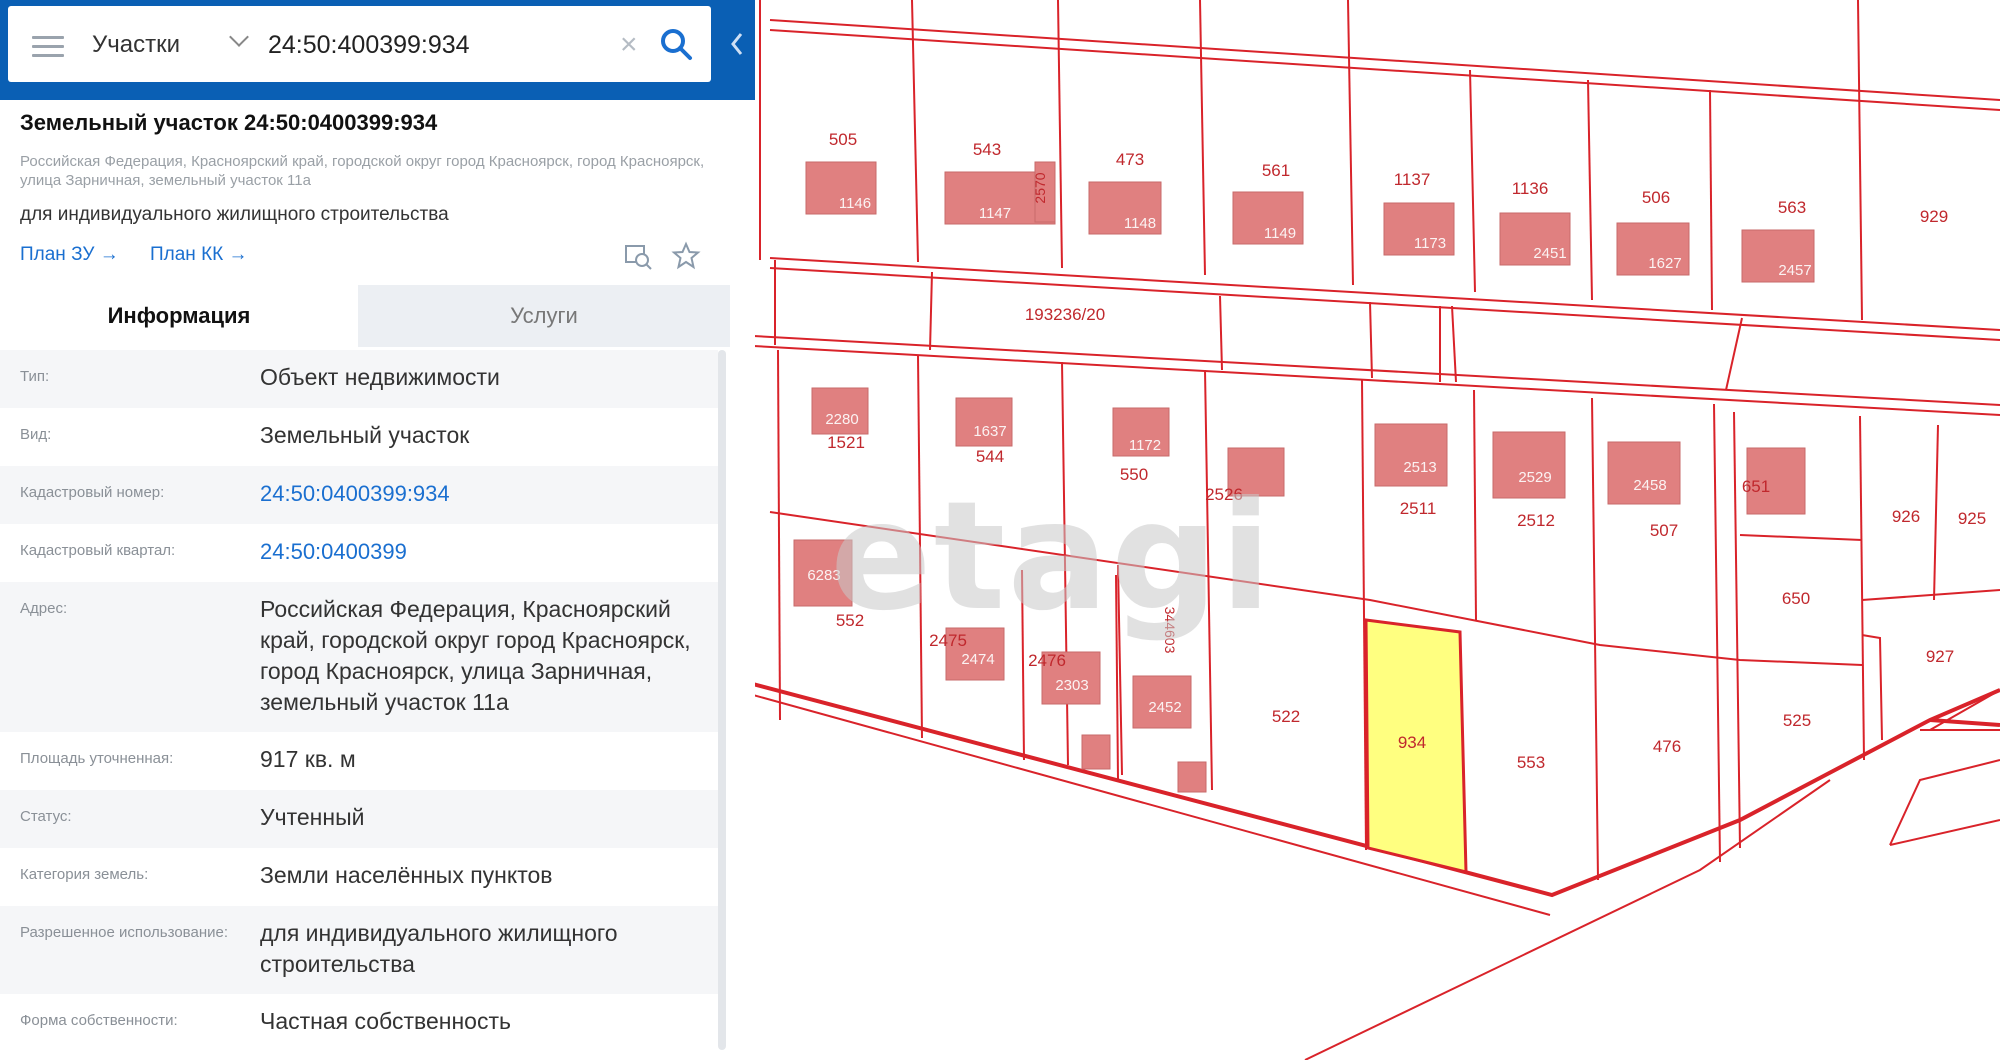  Describe the element at coordinates (1667, 746) in the screenshot. I see `parcel-label: 476` at that location.